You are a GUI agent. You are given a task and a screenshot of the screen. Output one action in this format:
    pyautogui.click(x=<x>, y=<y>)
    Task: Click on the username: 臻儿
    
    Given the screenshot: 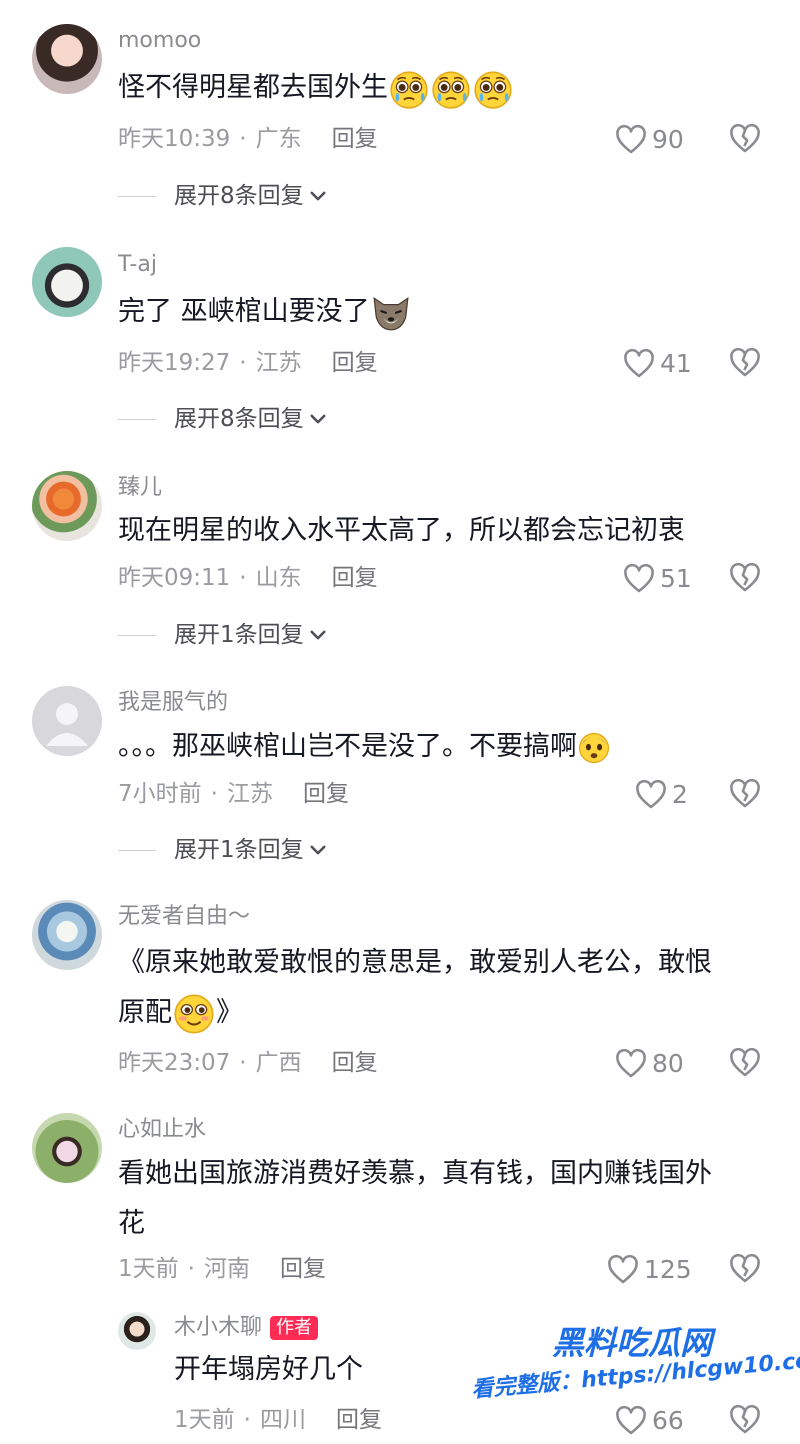 What is the action you would take?
    pyautogui.click(x=140, y=488)
    